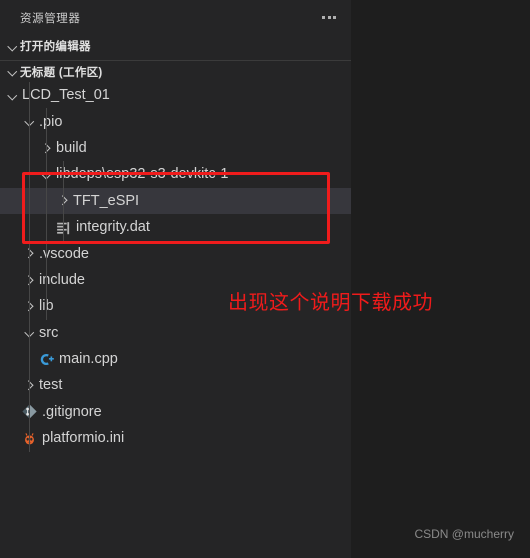  I want to click on ellipsis-icon, so click(329, 18).